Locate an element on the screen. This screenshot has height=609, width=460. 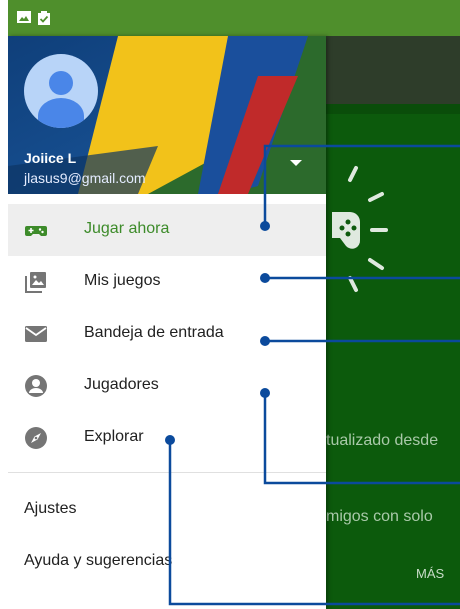
avatar is located at coordinates (61, 91).